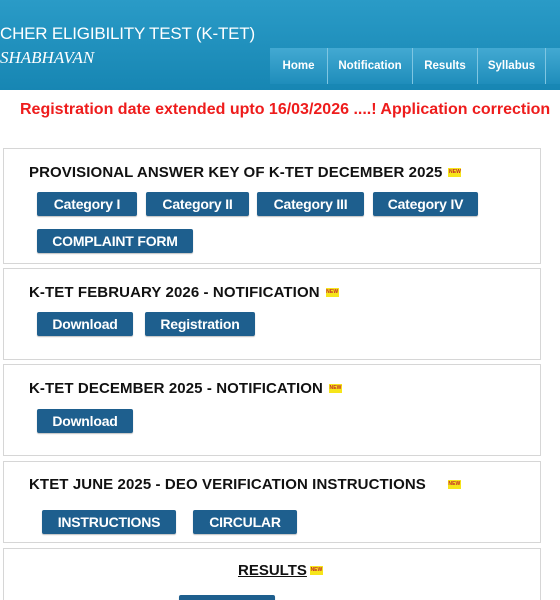  I want to click on nav-results: Results, so click(445, 66).